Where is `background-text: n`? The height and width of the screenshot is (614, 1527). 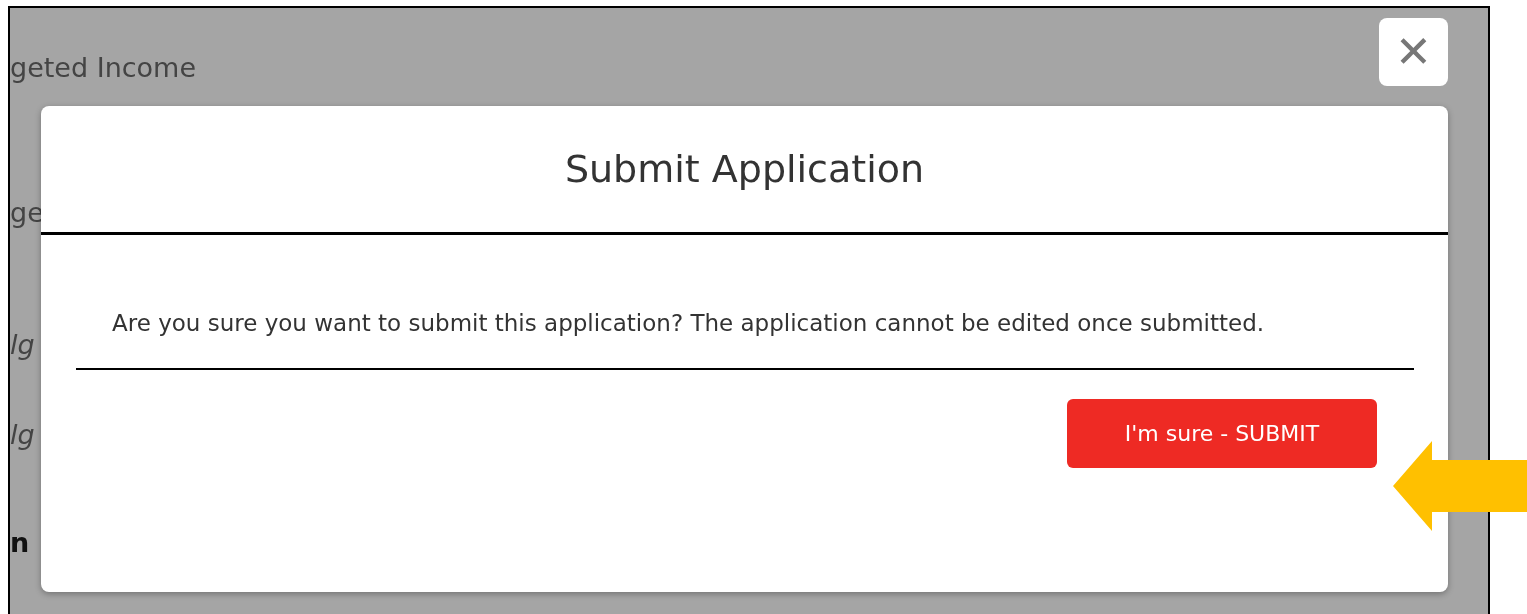 background-text: n is located at coordinates (20, 543).